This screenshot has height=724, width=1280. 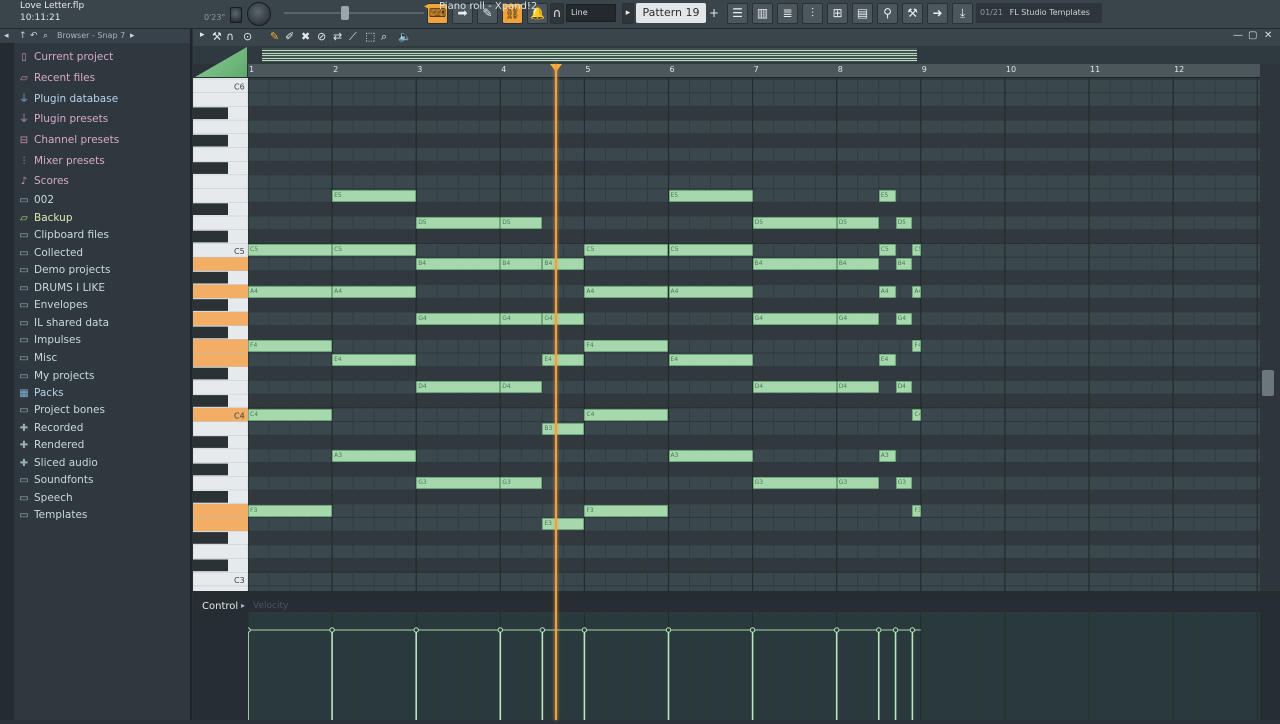 What do you see at coordinates (787, 13) in the screenshot?
I see `step-sequencer-icon: ≣` at bounding box center [787, 13].